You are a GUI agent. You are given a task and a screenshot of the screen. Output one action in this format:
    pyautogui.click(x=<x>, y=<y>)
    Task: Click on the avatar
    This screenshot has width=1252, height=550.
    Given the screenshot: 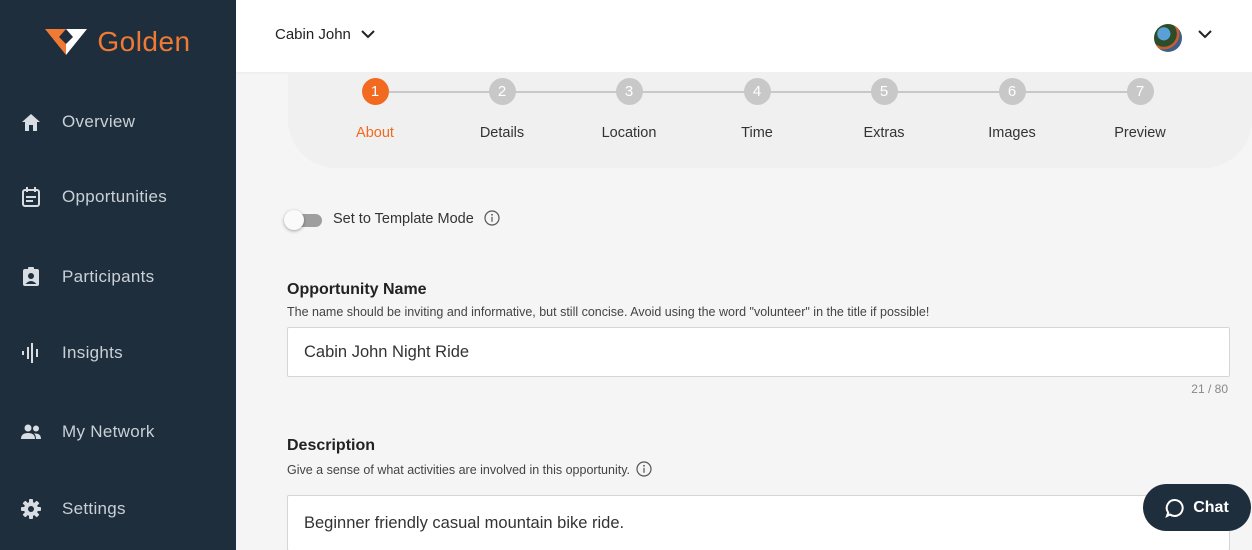 What is the action you would take?
    pyautogui.click(x=1168, y=38)
    